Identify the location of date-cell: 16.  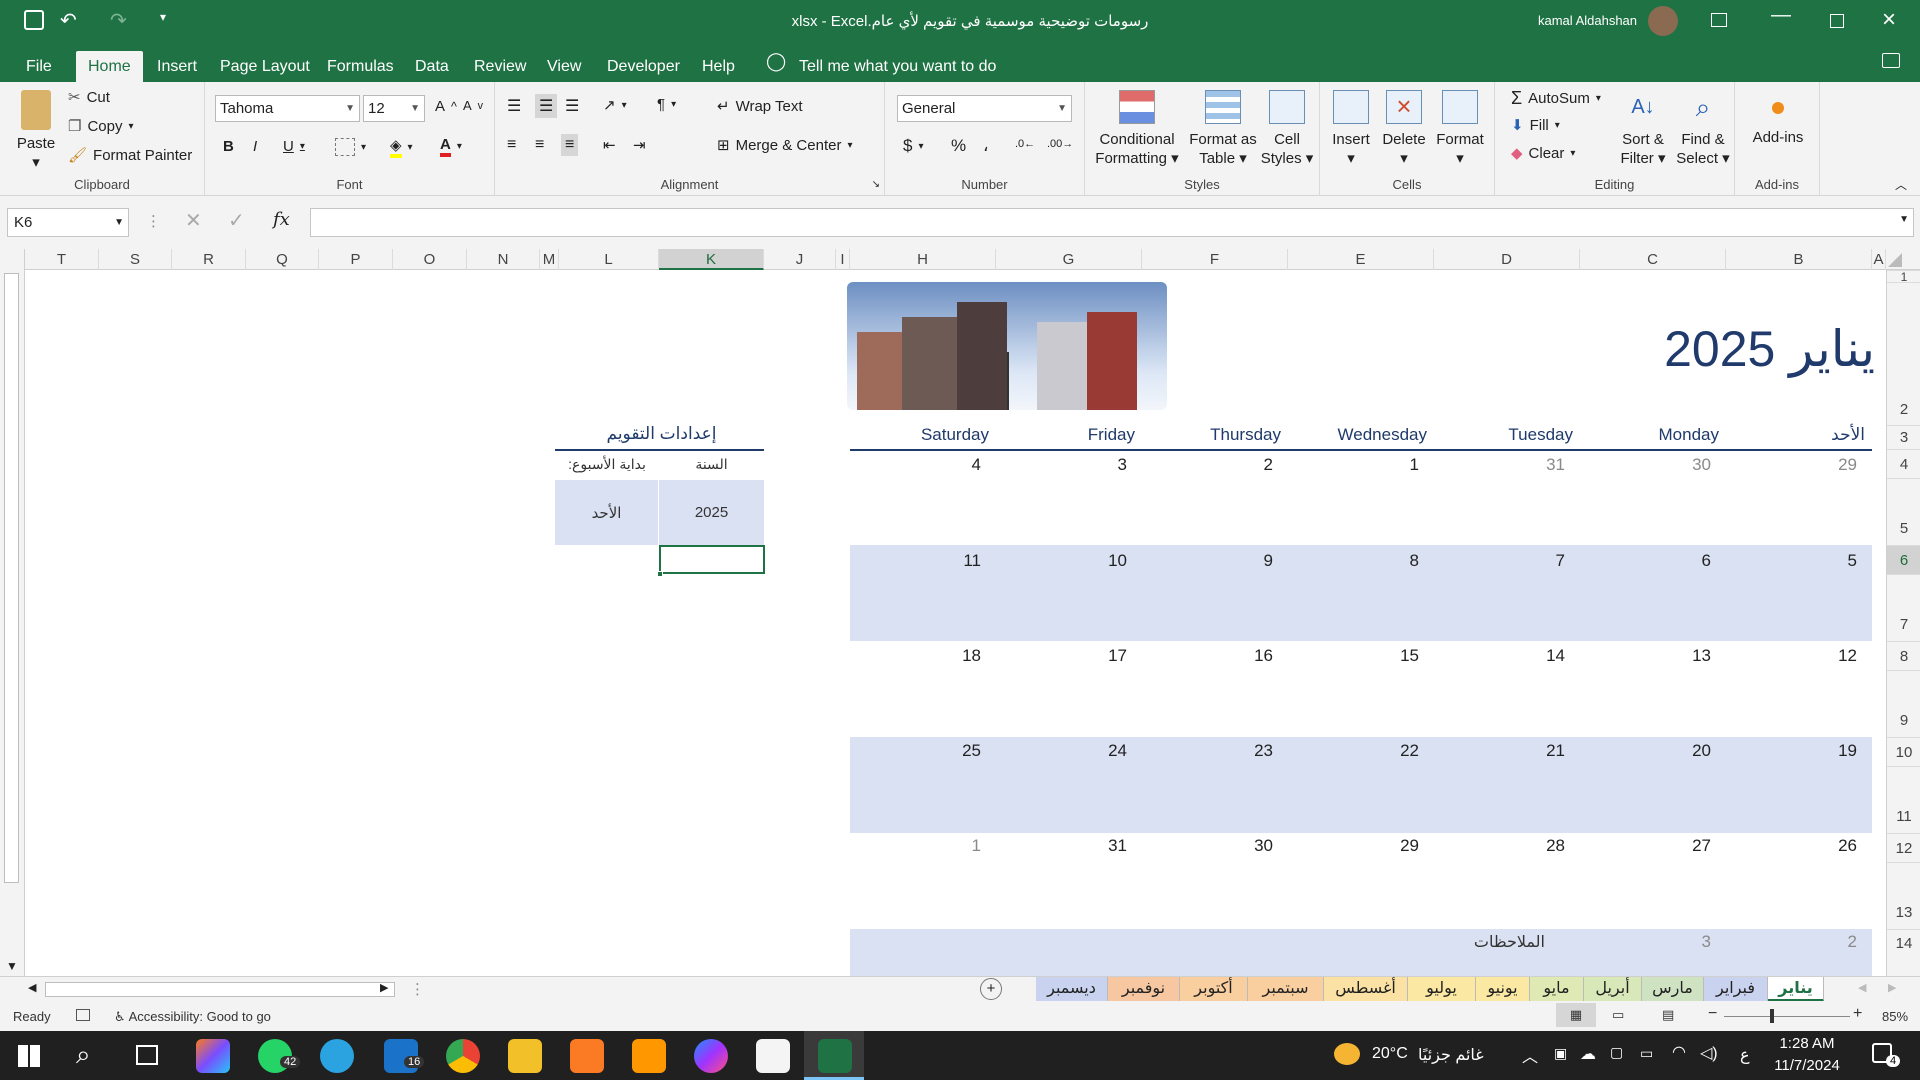
(1243, 656).